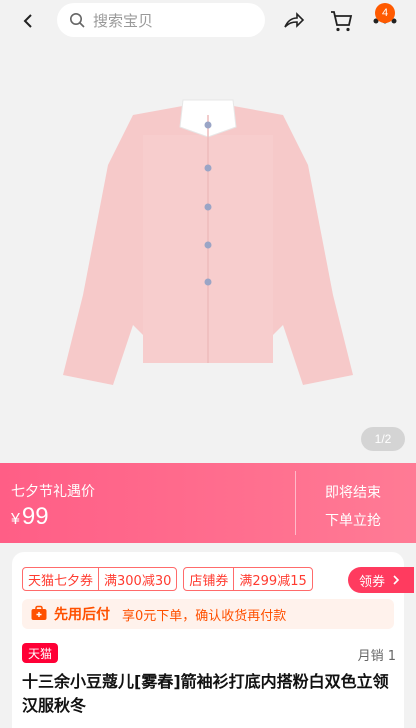 The image size is (416, 728). Describe the element at coordinates (61, 581) in the screenshot. I see `coupon-name: 天猫七夕券` at that location.